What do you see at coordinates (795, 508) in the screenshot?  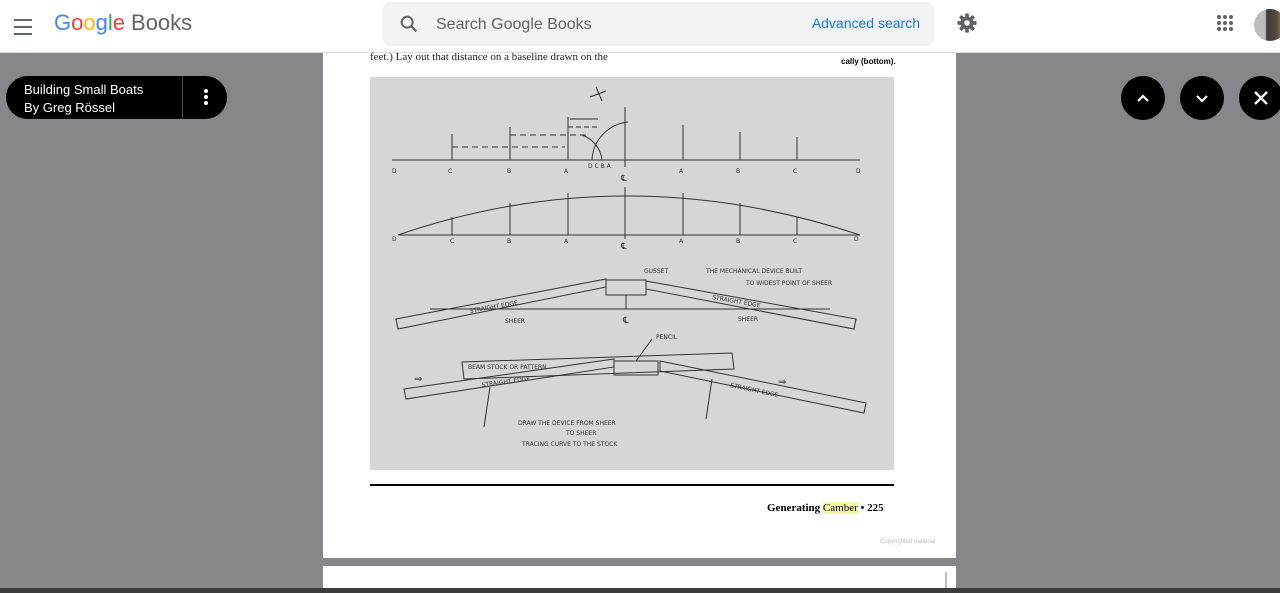 I see `footer-title: Generating` at bounding box center [795, 508].